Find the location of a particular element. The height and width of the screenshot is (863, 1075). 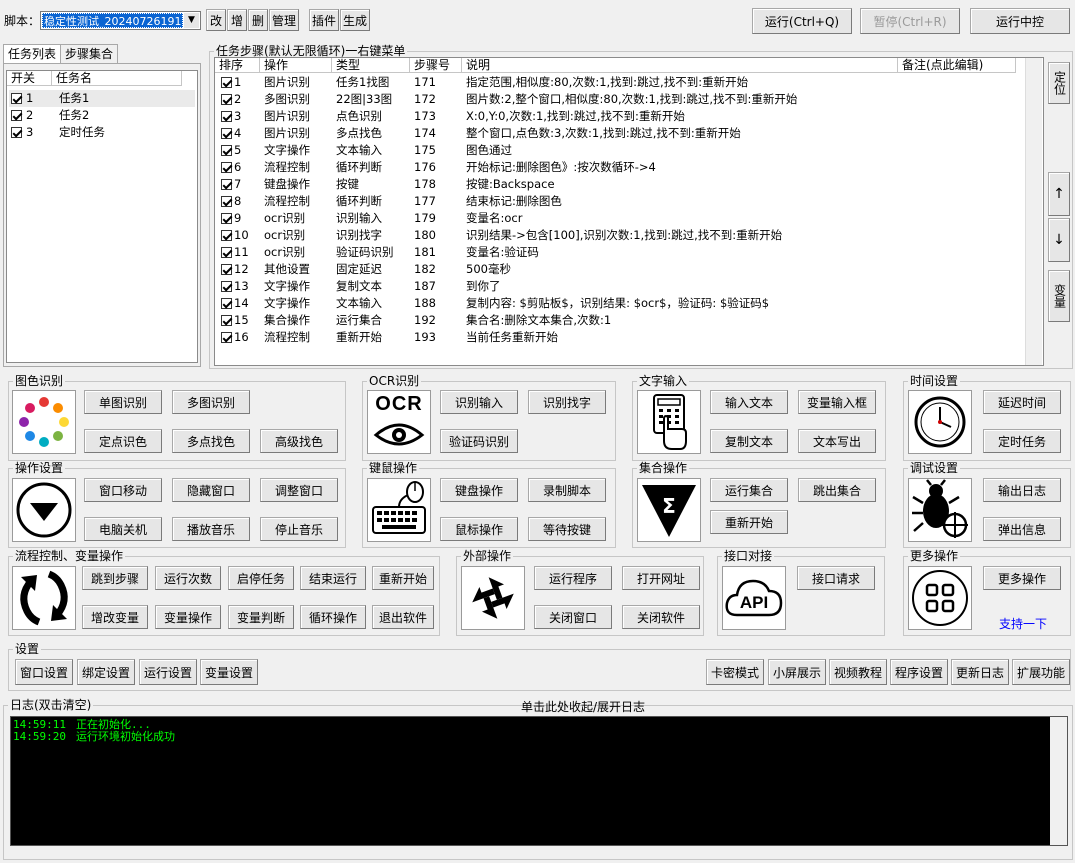

shutdown-button: 电脑关机 is located at coordinates (123, 529).